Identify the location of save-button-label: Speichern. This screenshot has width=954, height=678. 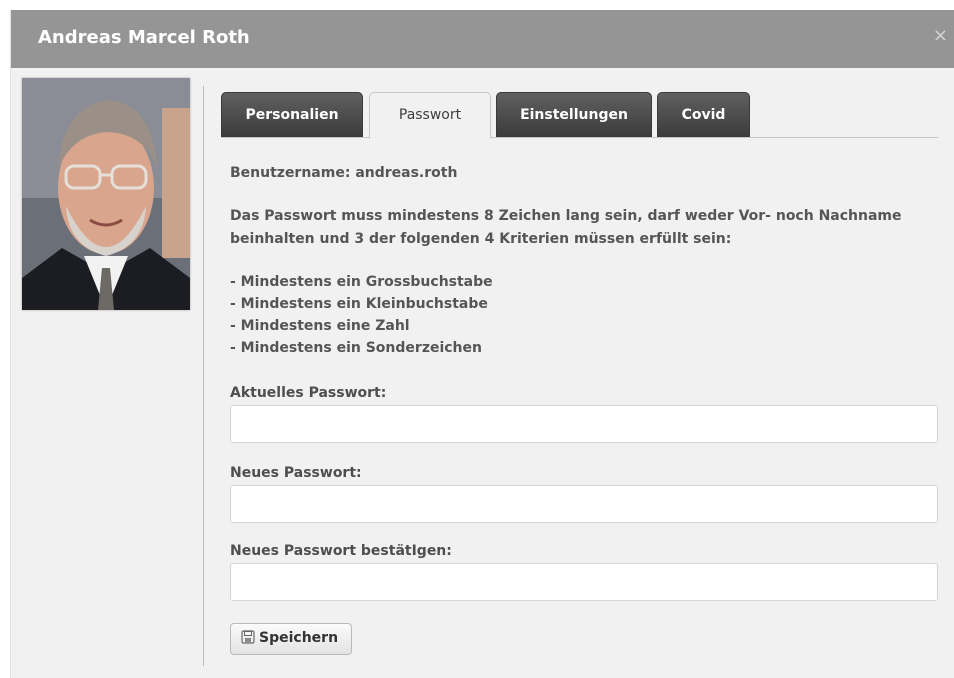
(299, 638).